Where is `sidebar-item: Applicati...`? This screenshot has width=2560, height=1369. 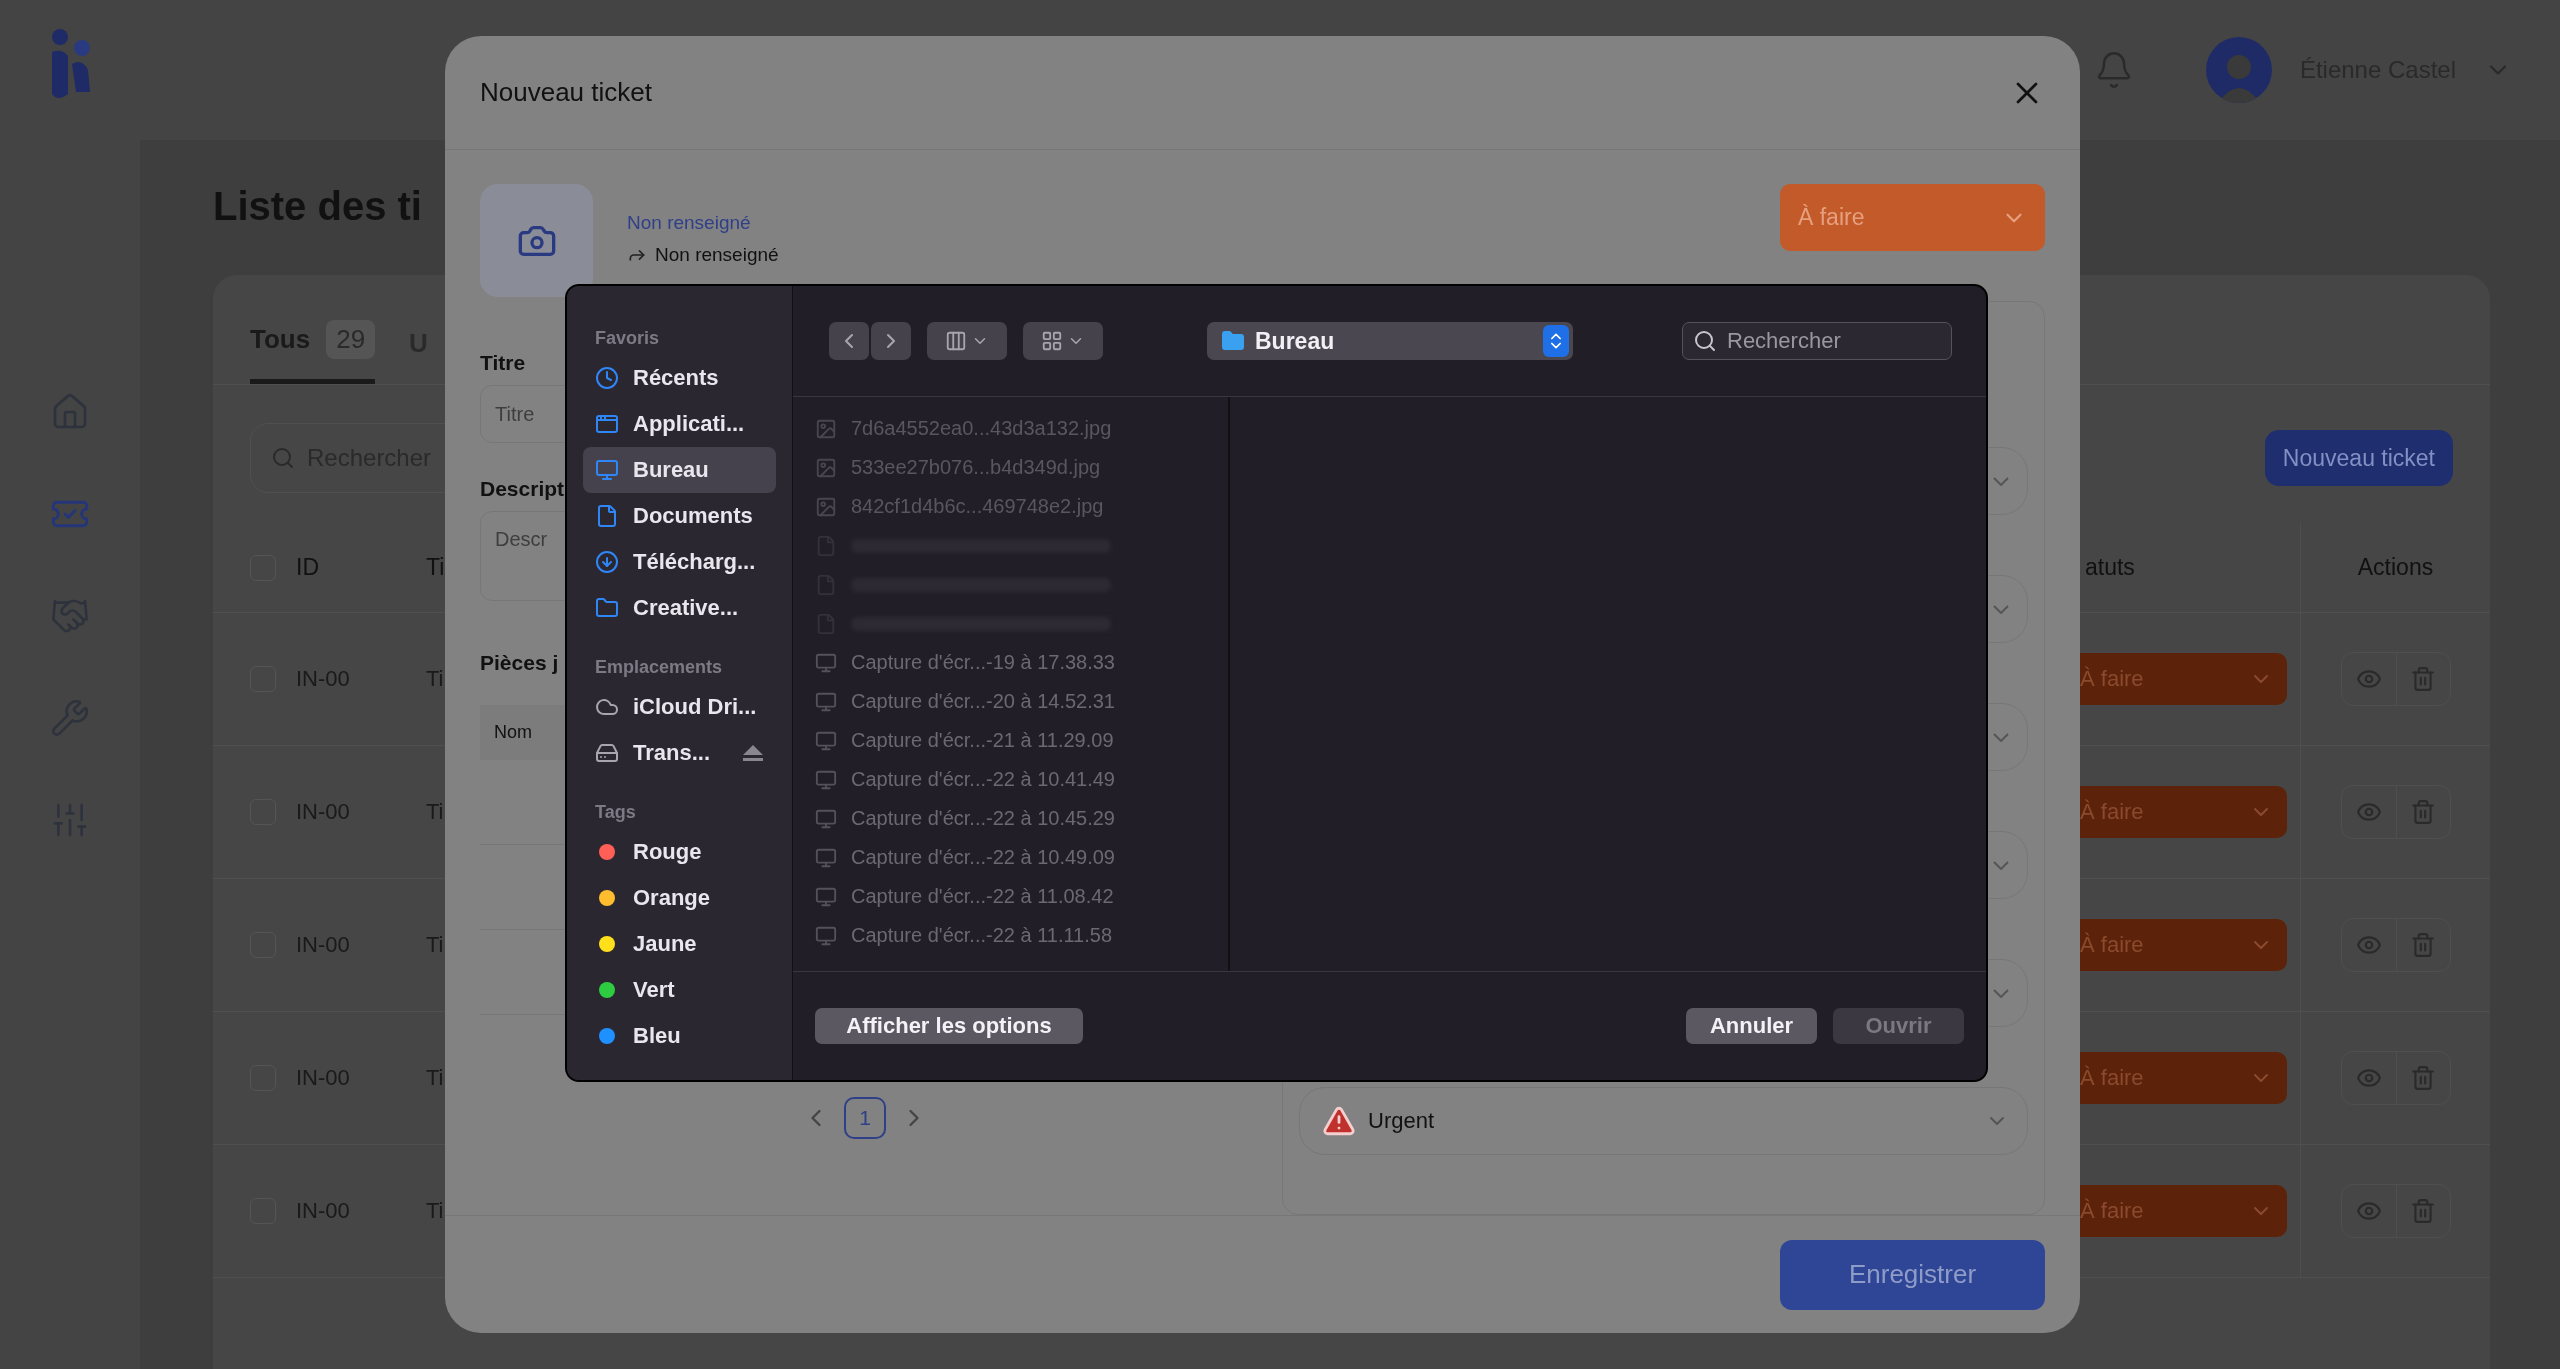 sidebar-item: Applicati... is located at coordinates (679, 424).